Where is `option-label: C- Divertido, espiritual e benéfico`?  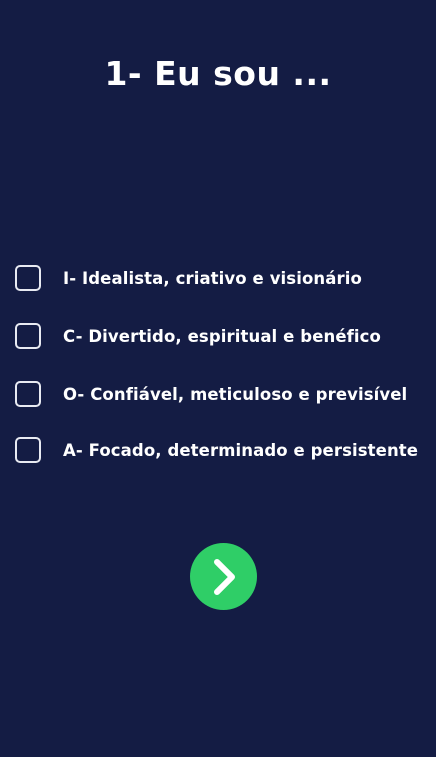 option-label: C- Divertido, espiritual e benéfico is located at coordinates (222, 336).